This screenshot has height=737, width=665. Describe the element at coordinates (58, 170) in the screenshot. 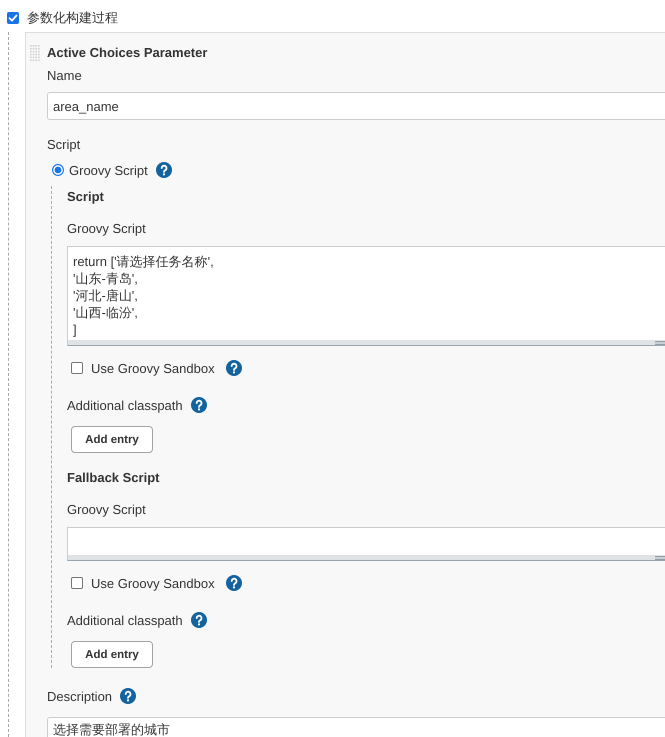

I see `radio-button` at that location.